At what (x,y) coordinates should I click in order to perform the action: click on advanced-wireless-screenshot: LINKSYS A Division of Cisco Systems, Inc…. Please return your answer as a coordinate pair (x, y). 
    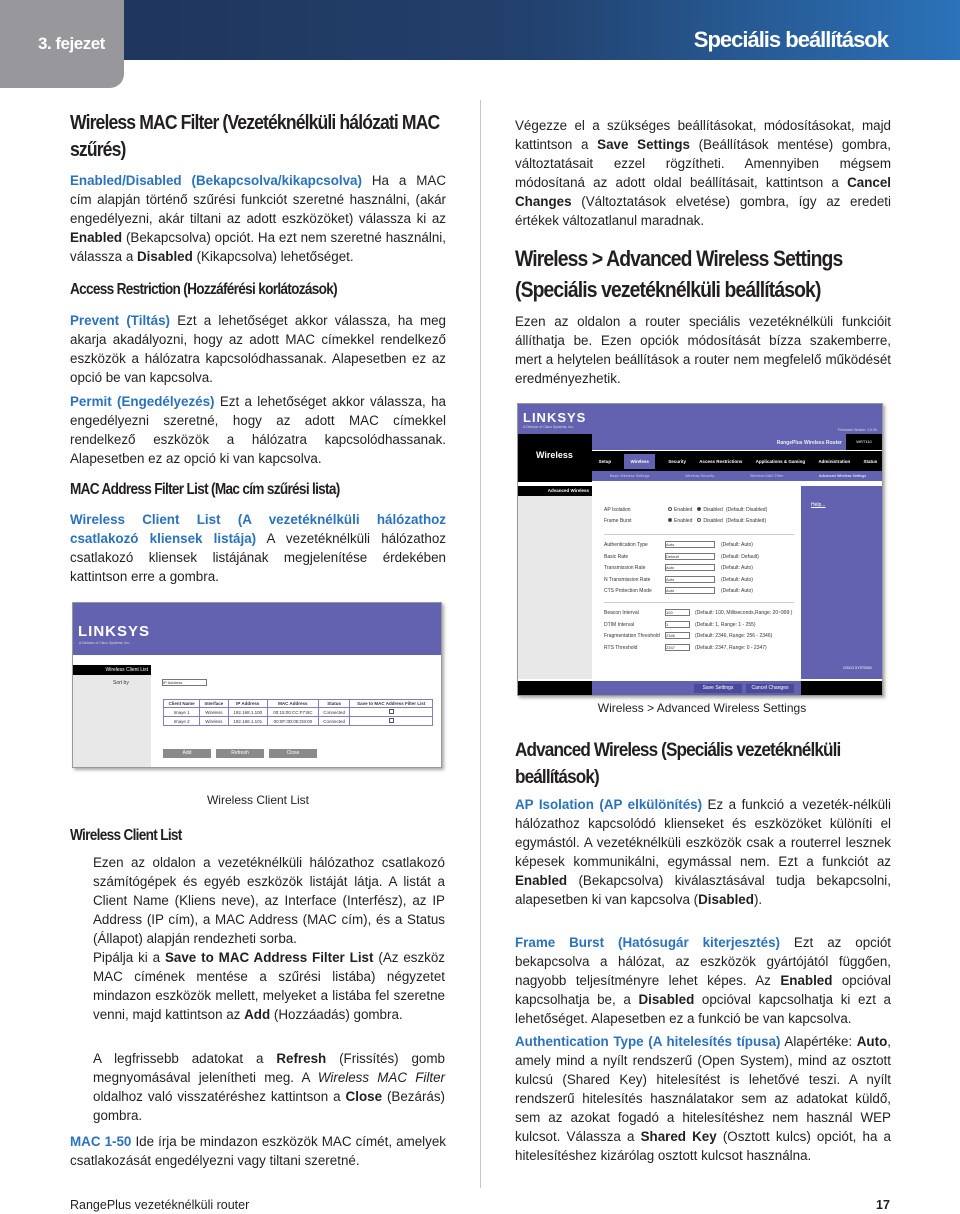
    Looking at the image, I should click on (700, 549).